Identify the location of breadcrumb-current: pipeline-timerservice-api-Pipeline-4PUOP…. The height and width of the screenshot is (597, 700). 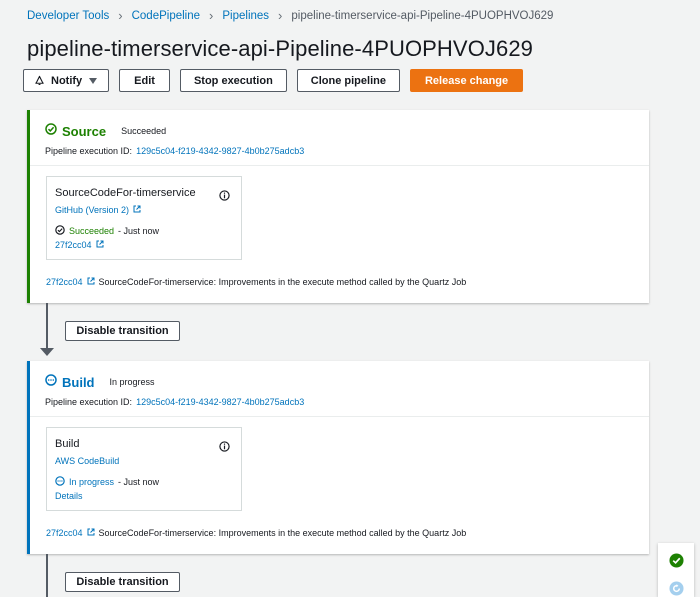
(422, 15).